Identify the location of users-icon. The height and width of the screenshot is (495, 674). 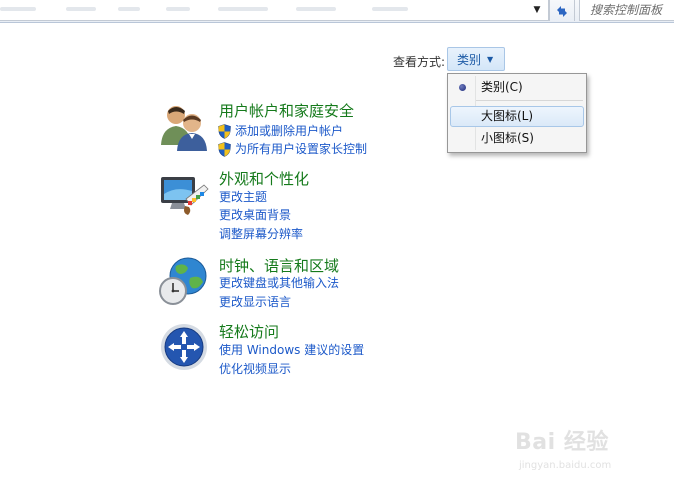
(184, 127).